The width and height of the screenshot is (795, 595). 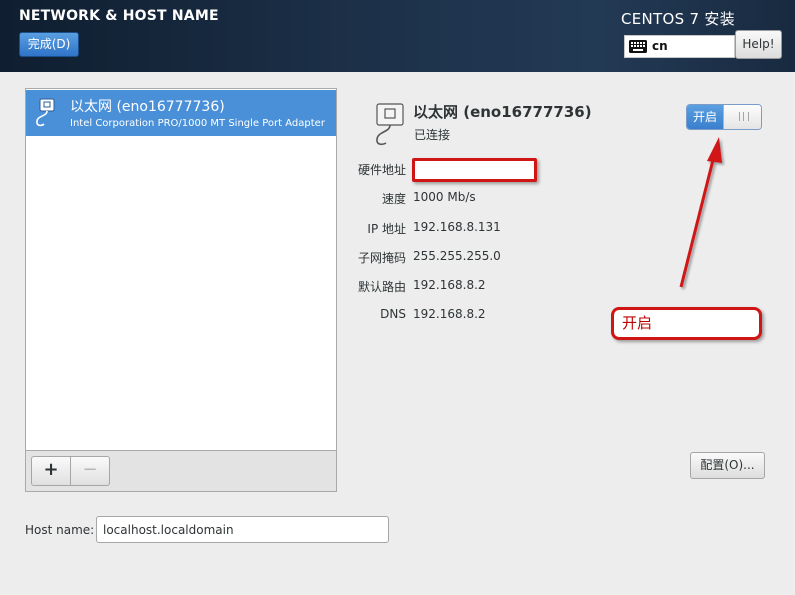 I want to click on default-route-value: 192.168.8.2, so click(x=449, y=285).